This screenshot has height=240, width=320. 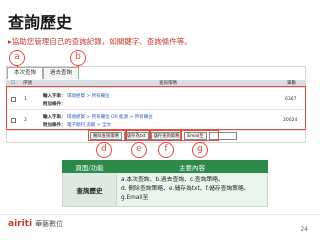 I want to click on history-tabs: 本次查詢 過去查詢, so click(x=43, y=73).